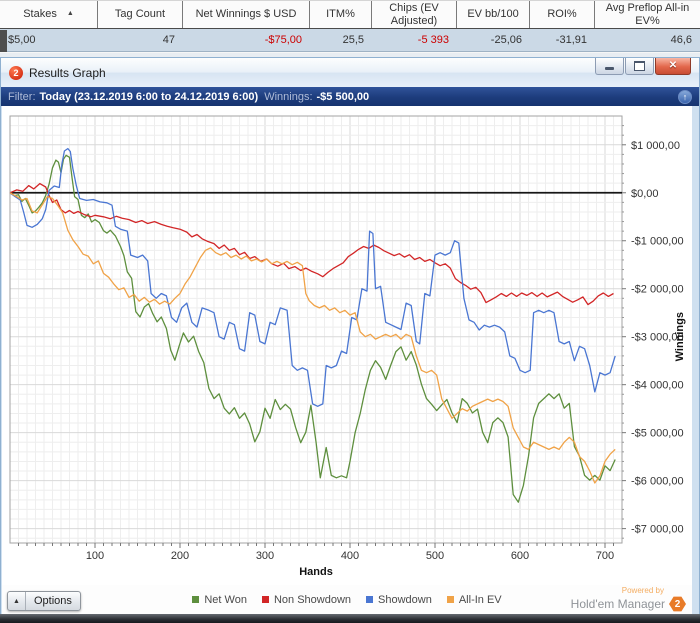  I want to click on maximize-button, so click(639, 66).